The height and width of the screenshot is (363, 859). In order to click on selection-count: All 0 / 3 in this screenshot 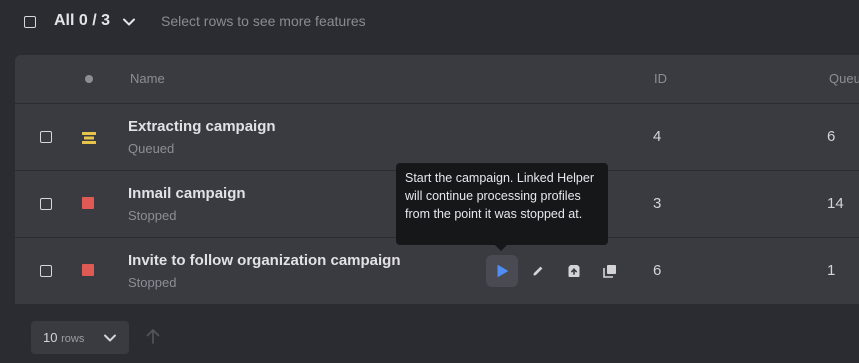, I will do `click(82, 21)`.